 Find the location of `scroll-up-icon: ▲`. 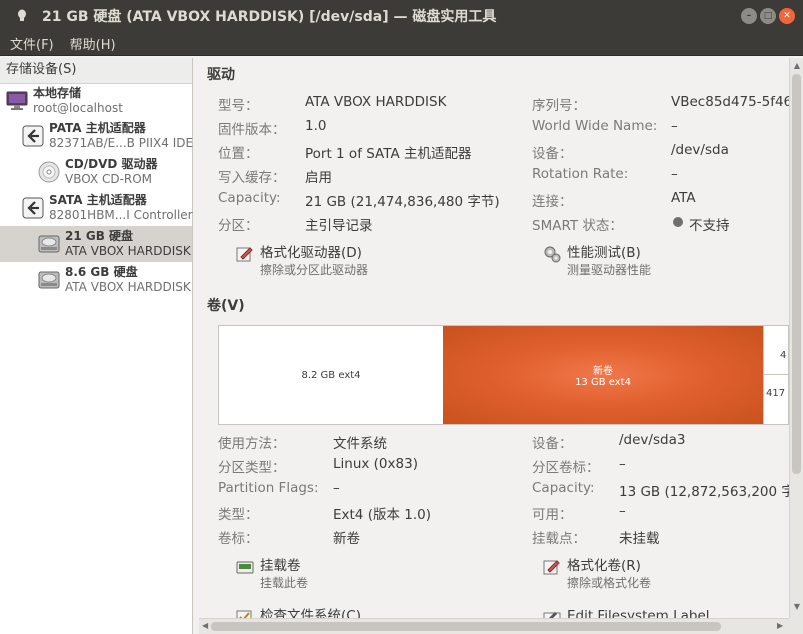

scroll-up-icon: ▲ is located at coordinates (797, 67).